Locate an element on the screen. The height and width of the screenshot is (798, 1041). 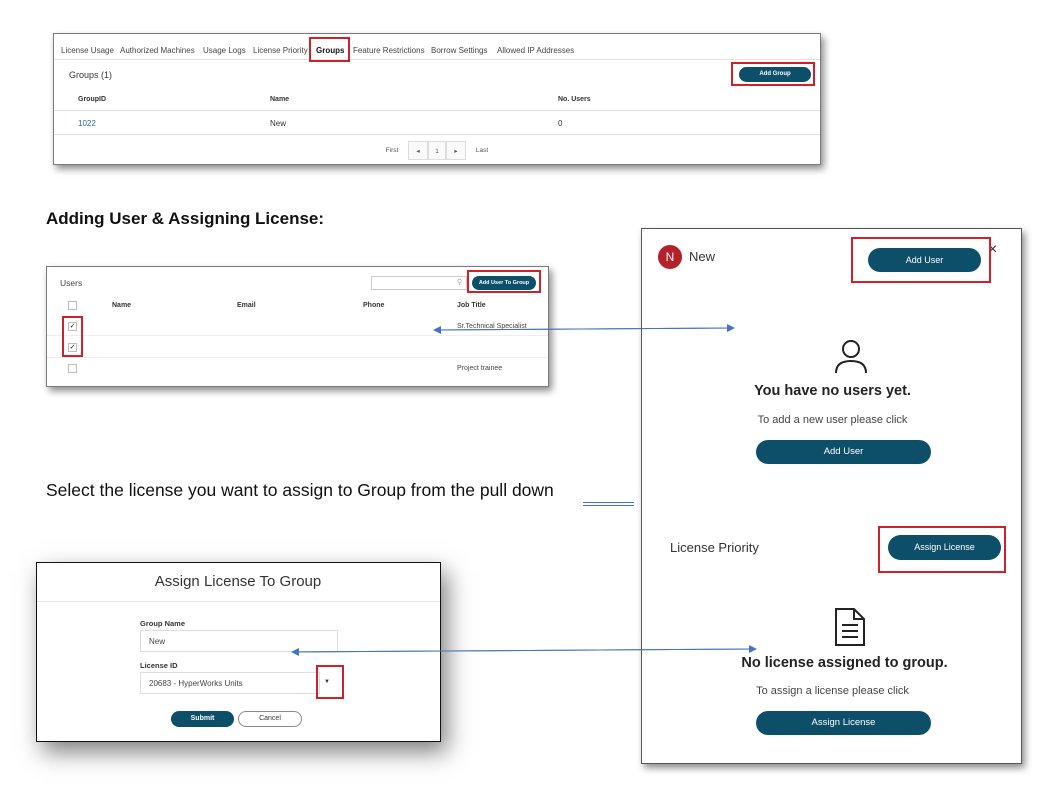
arrow-add-user-to-users is located at coordinates (584, 329).